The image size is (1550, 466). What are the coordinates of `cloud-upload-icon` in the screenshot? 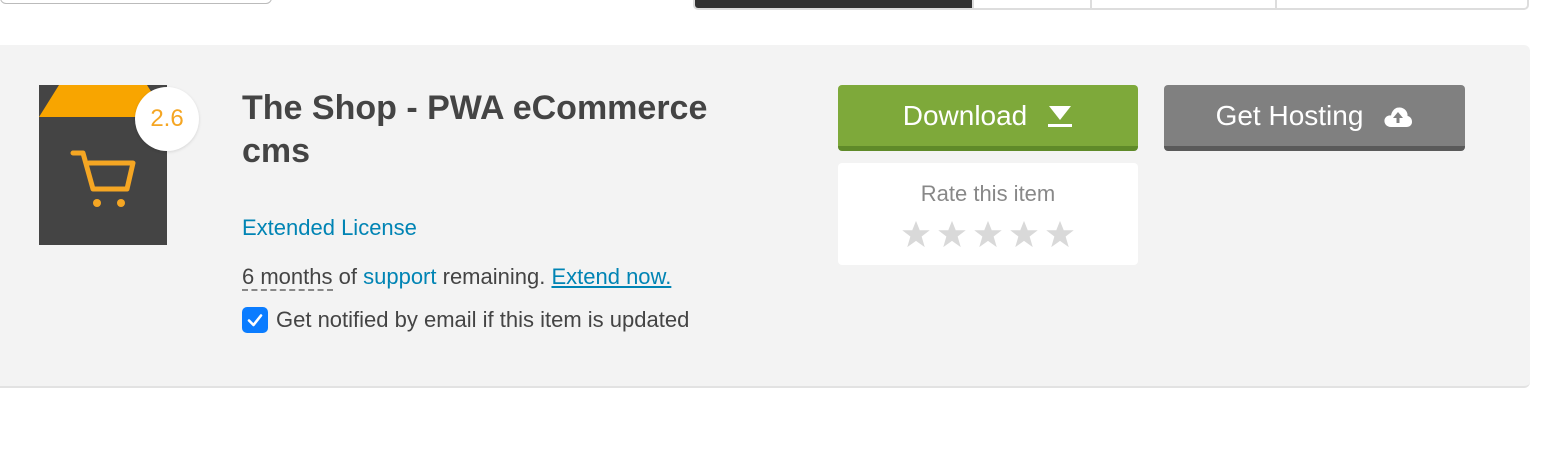 It's located at (1398, 116).